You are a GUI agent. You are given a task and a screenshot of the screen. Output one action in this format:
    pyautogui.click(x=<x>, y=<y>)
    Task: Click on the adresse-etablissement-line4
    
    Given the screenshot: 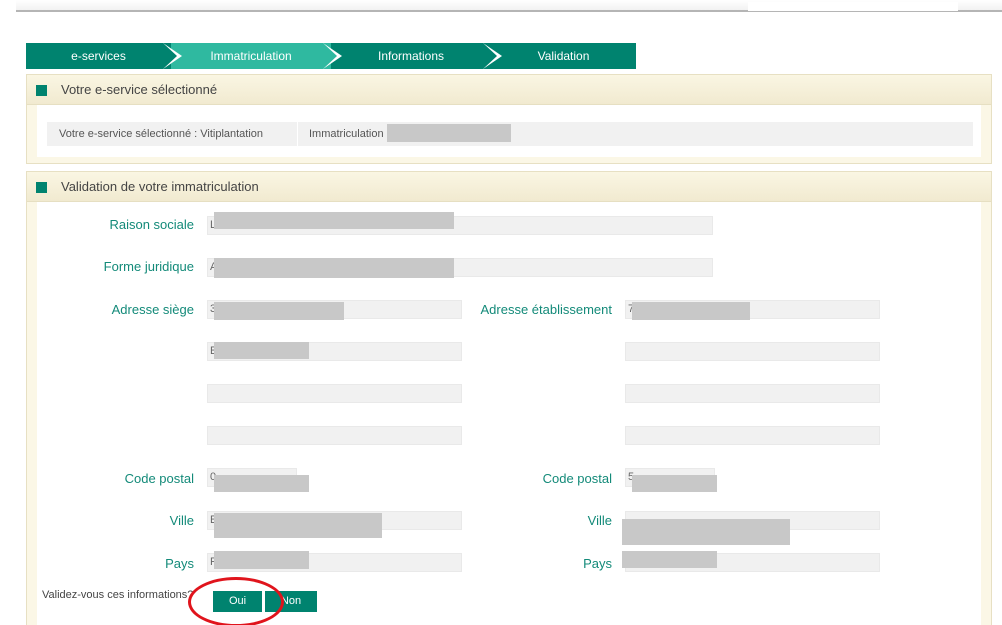 What is the action you would take?
    pyautogui.click(x=752, y=435)
    